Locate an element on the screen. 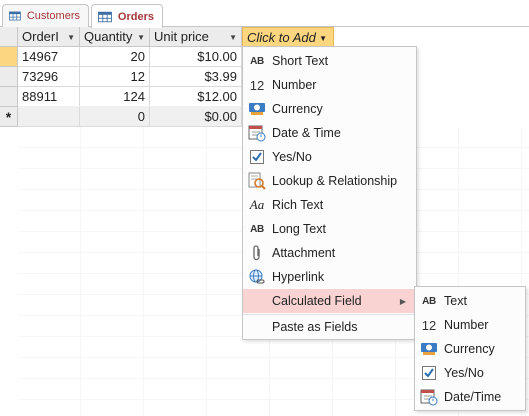  menu-item-currency: Currency is located at coordinates (329, 109).